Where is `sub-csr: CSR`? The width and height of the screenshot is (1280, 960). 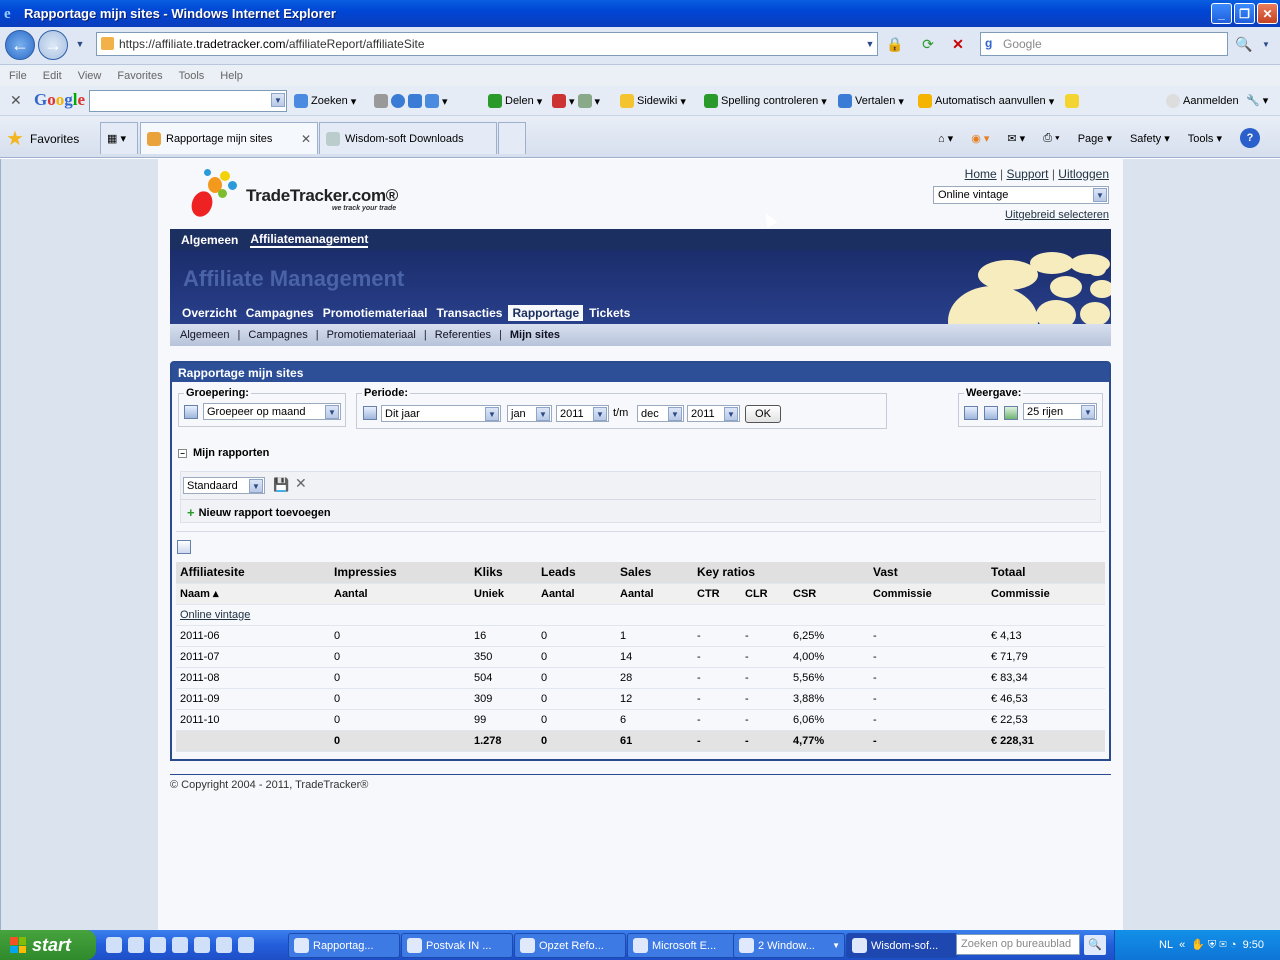 sub-csr: CSR is located at coordinates (829, 594).